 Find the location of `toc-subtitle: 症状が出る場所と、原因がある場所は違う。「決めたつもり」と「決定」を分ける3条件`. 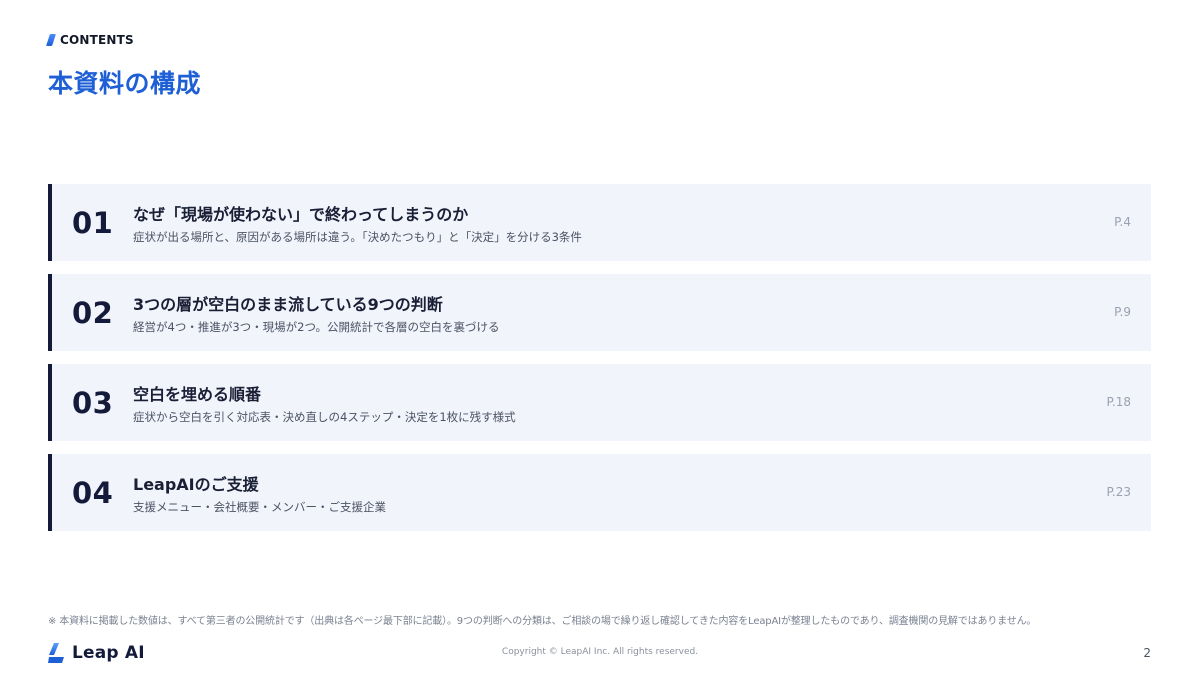

toc-subtitle: 症状が出る場所と、原因がある場所は違う。「決めたつもり」と「決定」を分ける3条件 is located at coordinates (357, 237).